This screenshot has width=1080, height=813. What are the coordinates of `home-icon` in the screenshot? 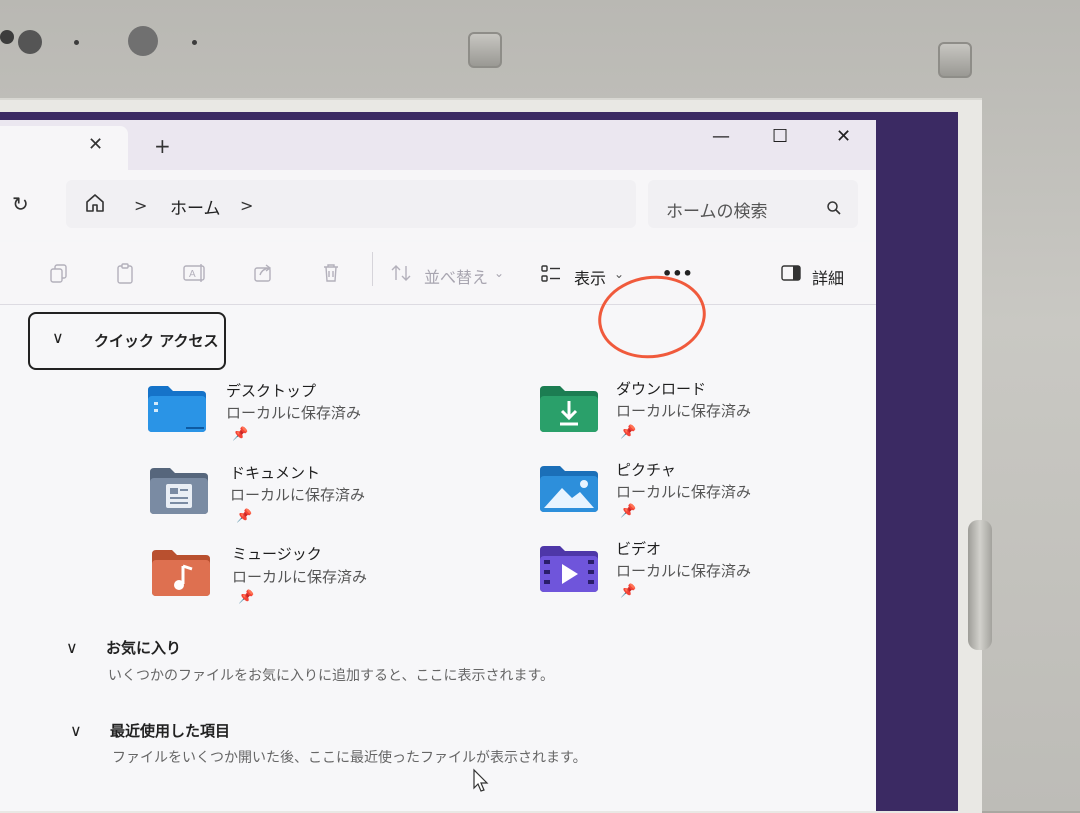 It's located at (95, 203).